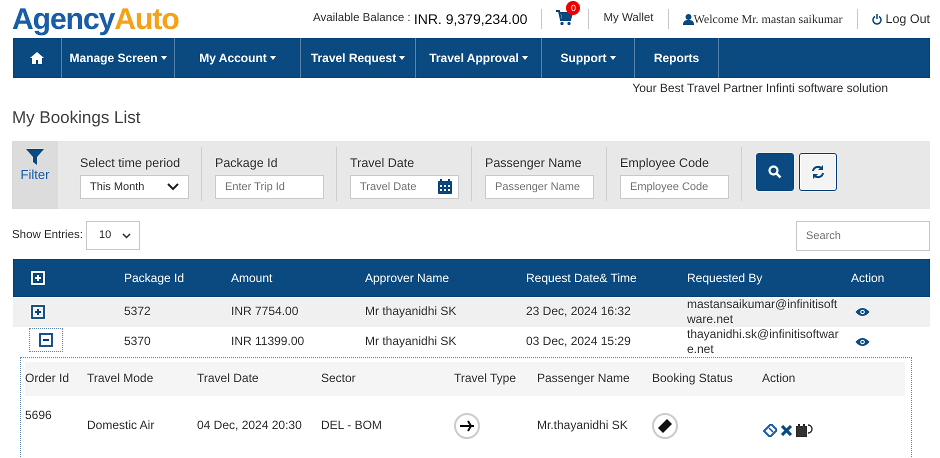 The width and height of the screenshot is (940, 458). What do you see at coordinates (407, 277) in the screenshot?
I see `column-header: Approver Name` at bounding box center [407, 277].